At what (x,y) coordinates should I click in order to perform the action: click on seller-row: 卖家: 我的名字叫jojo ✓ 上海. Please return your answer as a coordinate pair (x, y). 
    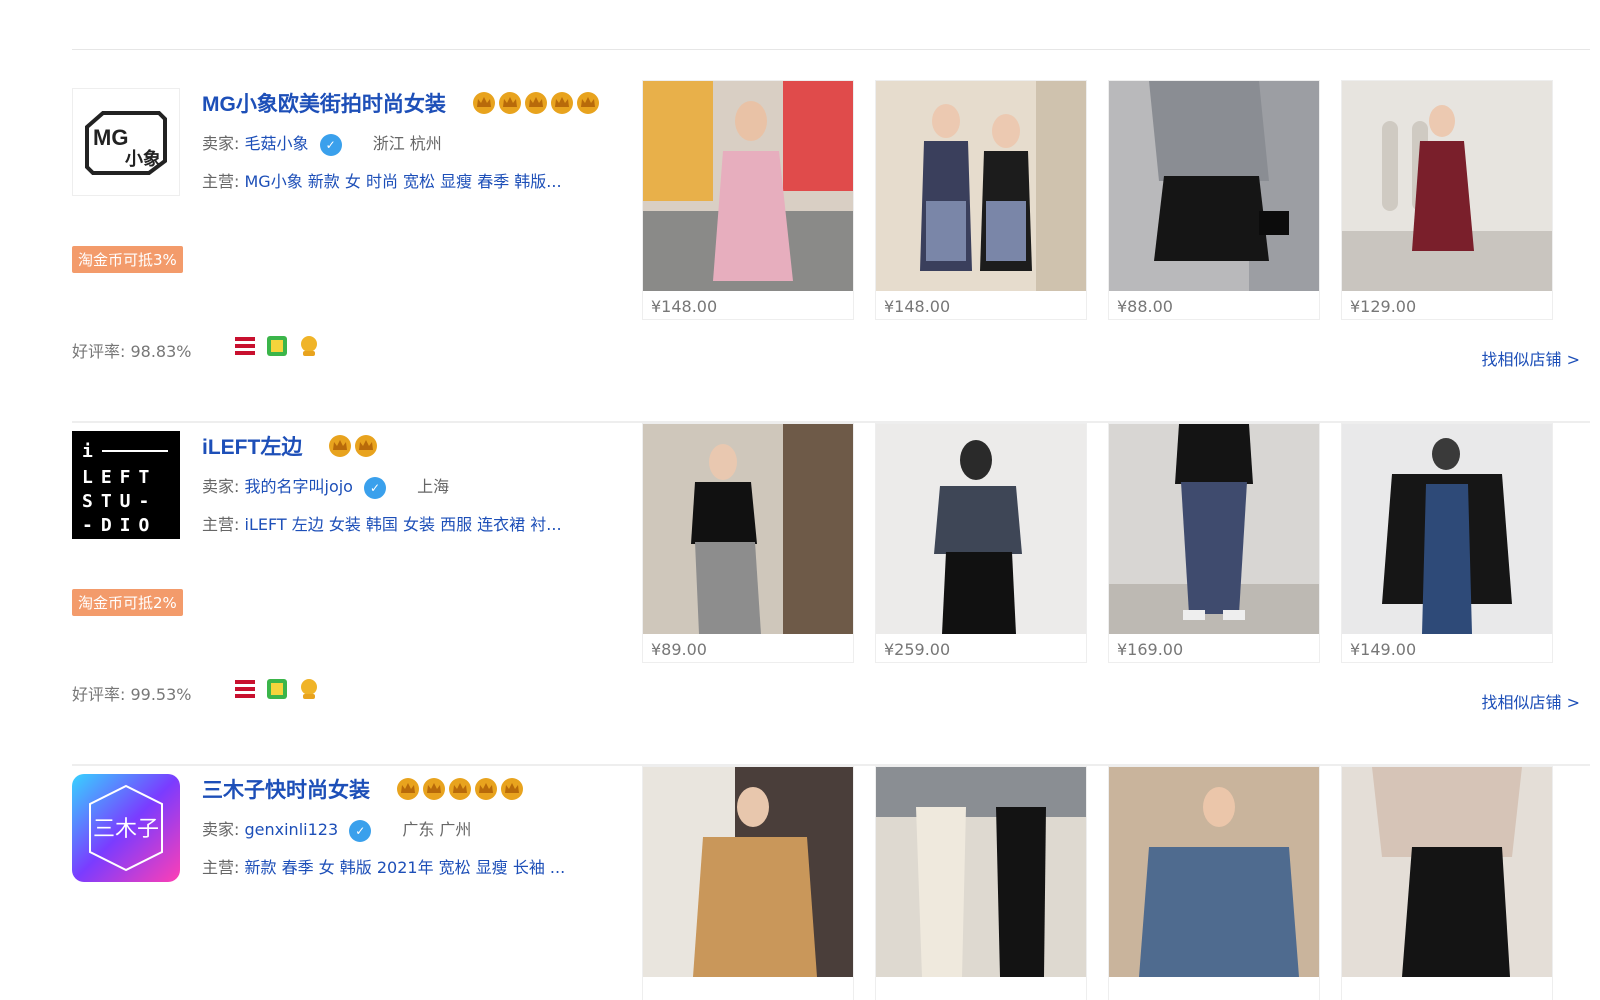
    Looking at the image, I should click on (417, 486).